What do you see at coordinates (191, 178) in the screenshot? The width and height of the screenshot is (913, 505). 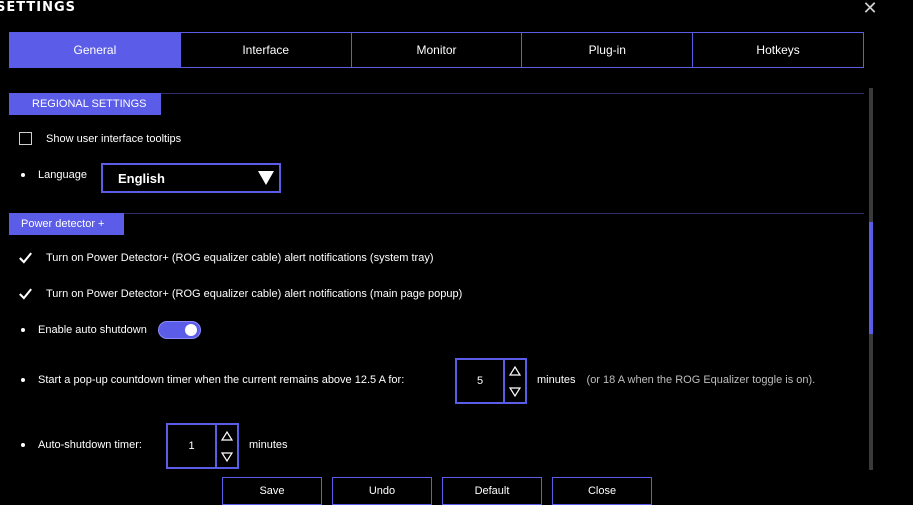 I see `language-dropdown: English` at bounding box center [191, 178].